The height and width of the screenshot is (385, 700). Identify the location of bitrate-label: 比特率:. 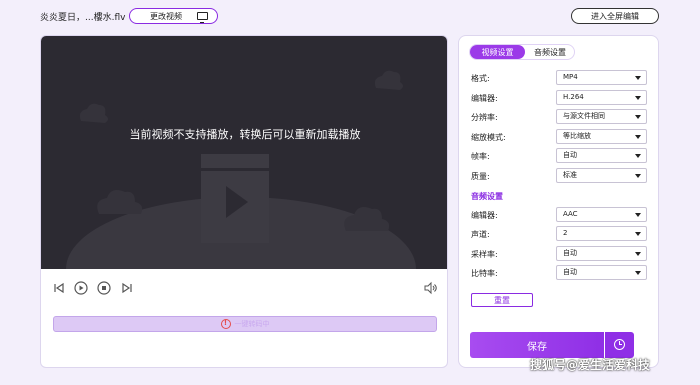
(484, 273).